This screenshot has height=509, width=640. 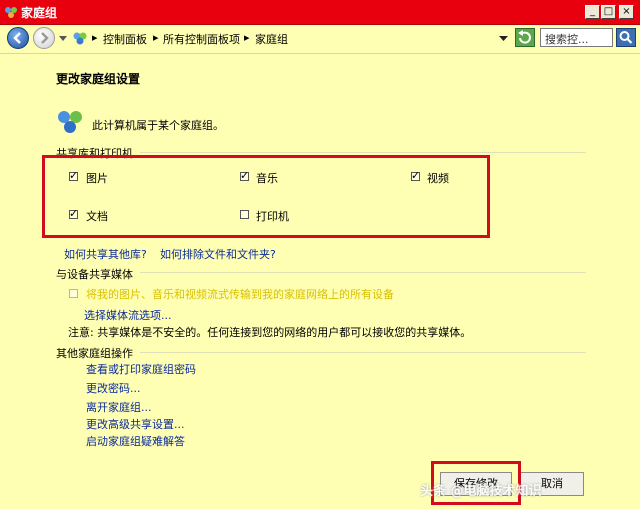 What do you see at coordinates (271, 39) in the screenshot?
I see `breadcrumb-homegroup: 家庭组` at bounding box center [271, 39].